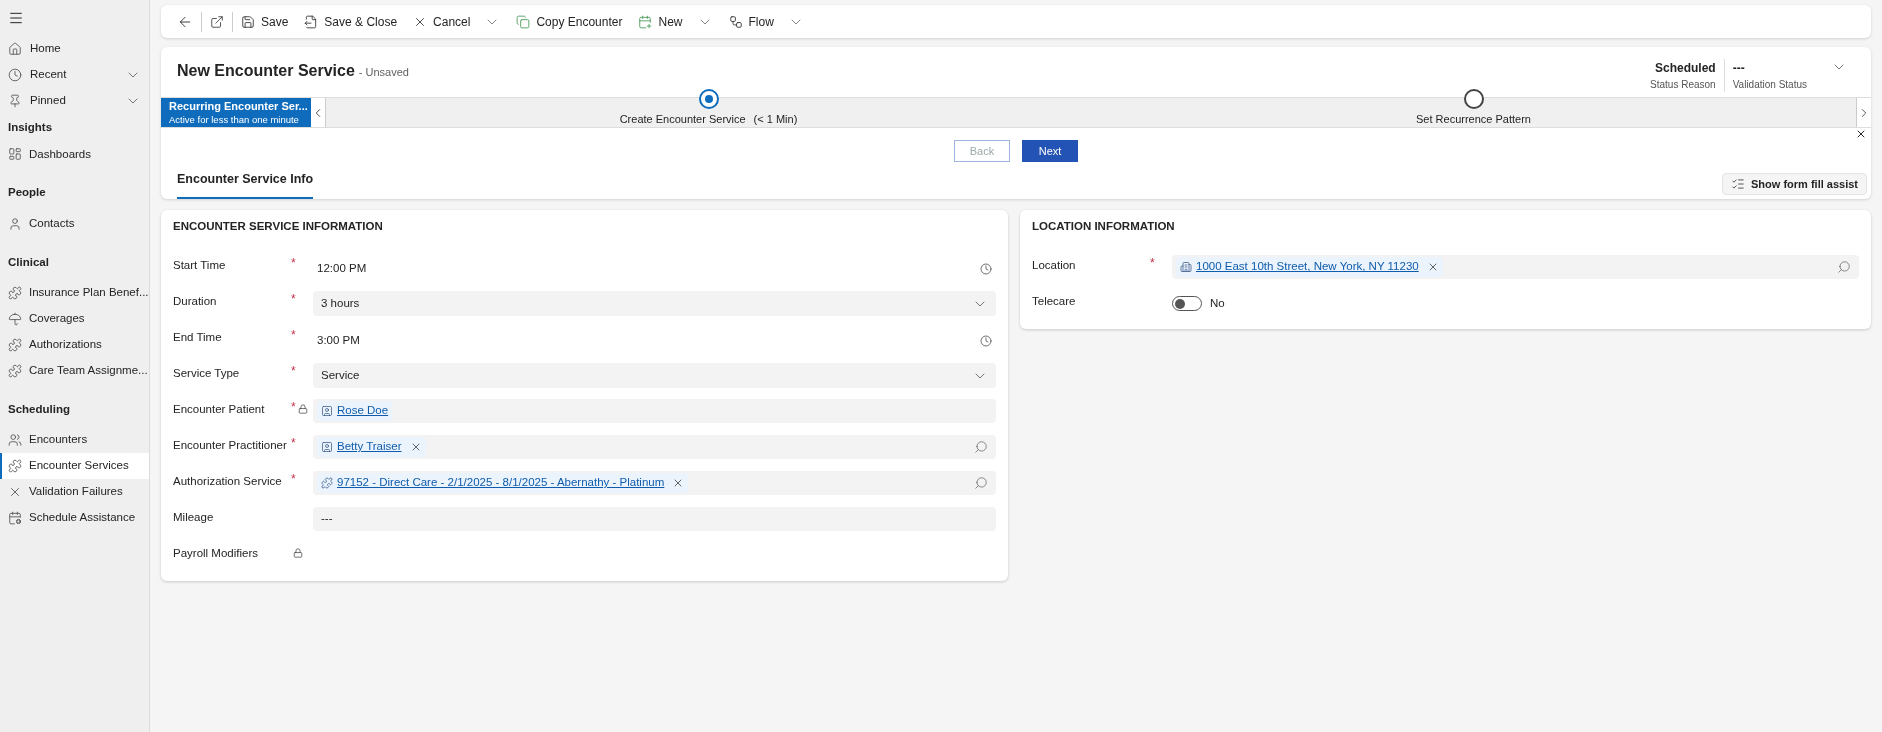 This screenshot has width=1882, height=732. I want to click on nav-item: Authorizations, so click(74, 344).